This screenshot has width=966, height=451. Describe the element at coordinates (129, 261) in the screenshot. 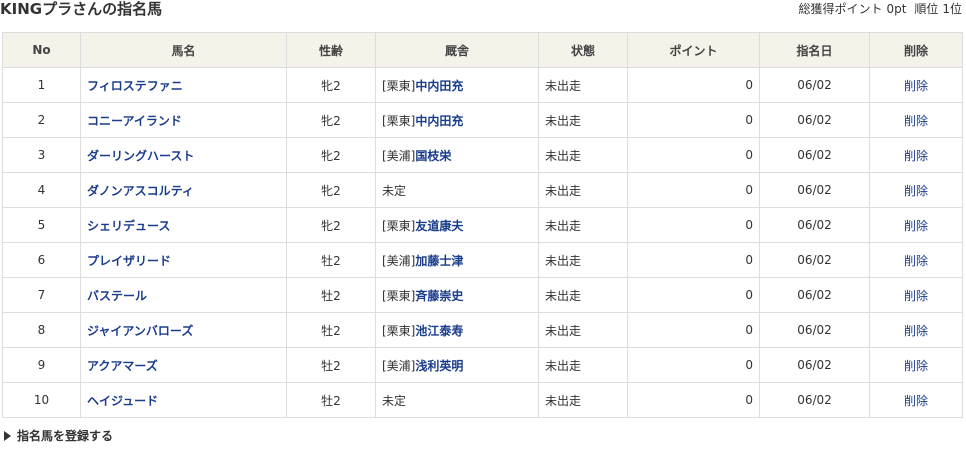

I see `horse-name-link: プレイザリード` at that location.